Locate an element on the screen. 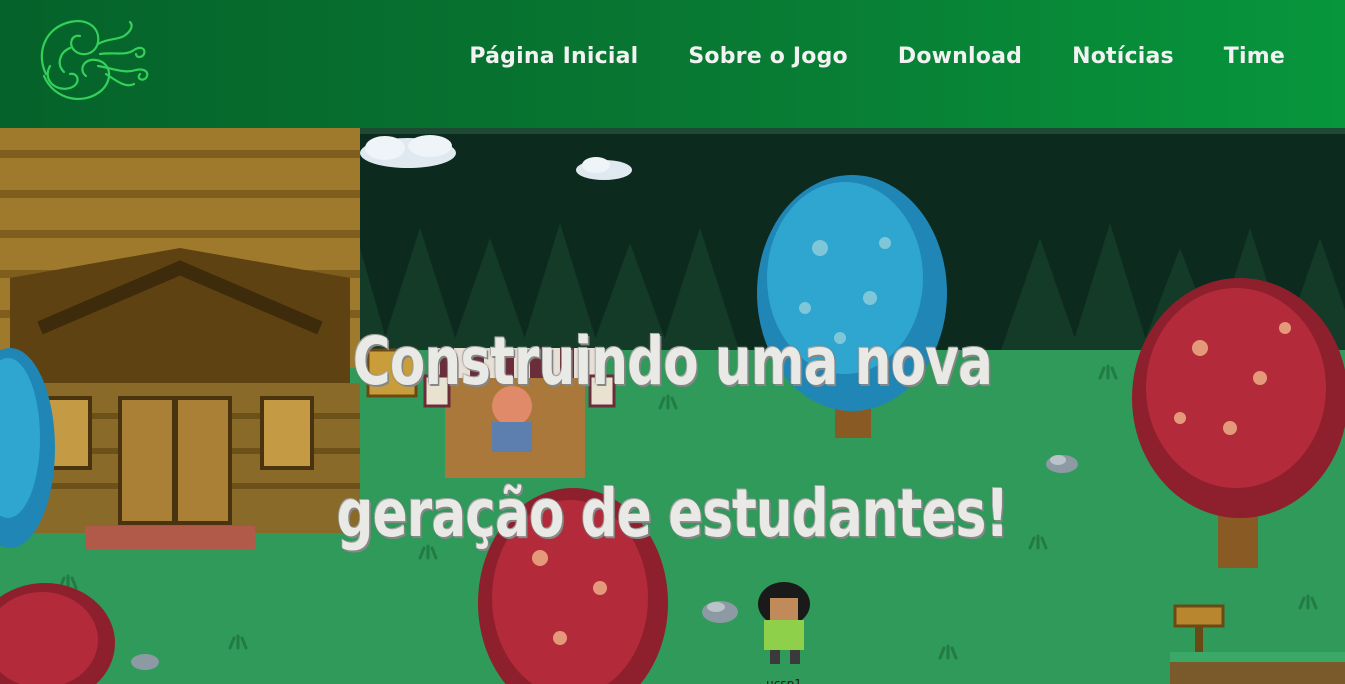 This screenshot has width=1345, height=684. logo-icon is located at coordinates (94, 60).